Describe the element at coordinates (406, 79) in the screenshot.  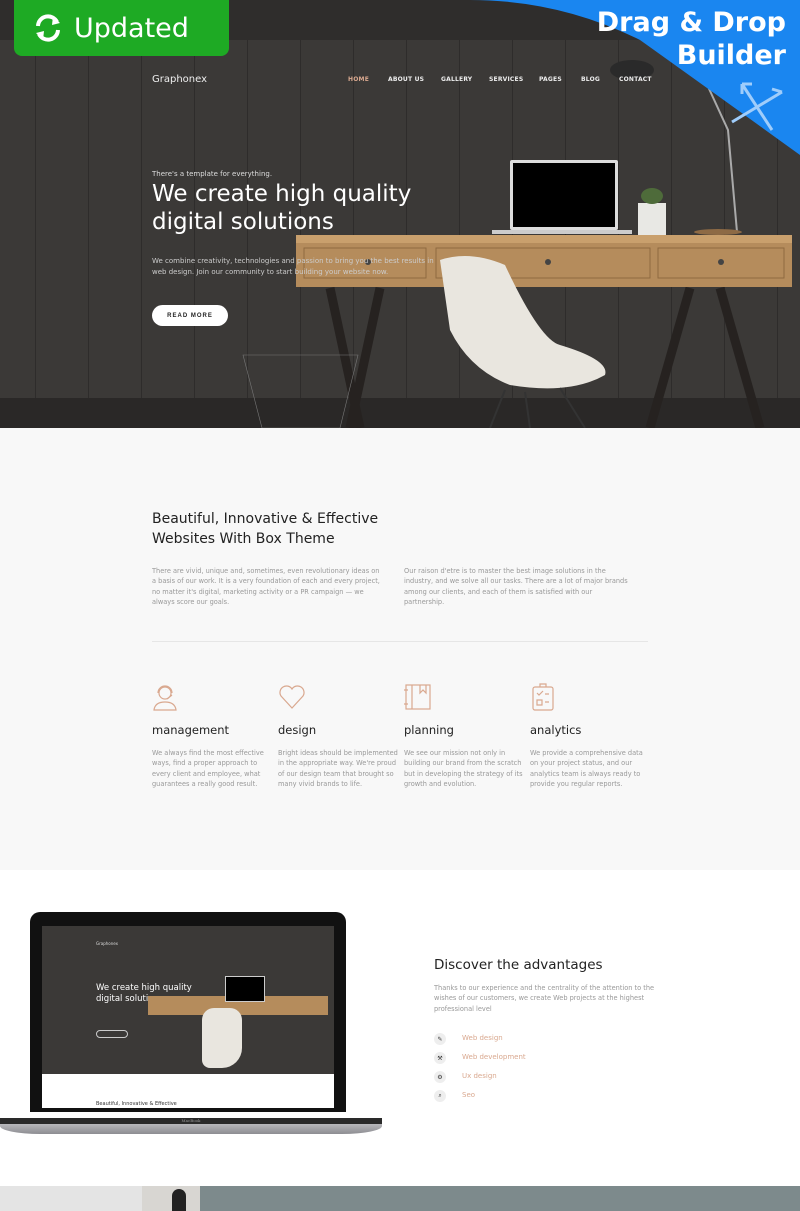
I see `nav-about-us: ABOUT US` at that location.